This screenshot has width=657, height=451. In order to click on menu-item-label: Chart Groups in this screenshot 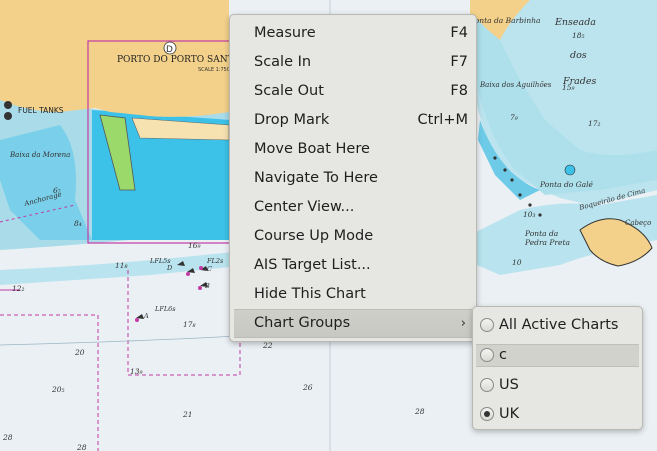, I will do `click(302, 323)`.